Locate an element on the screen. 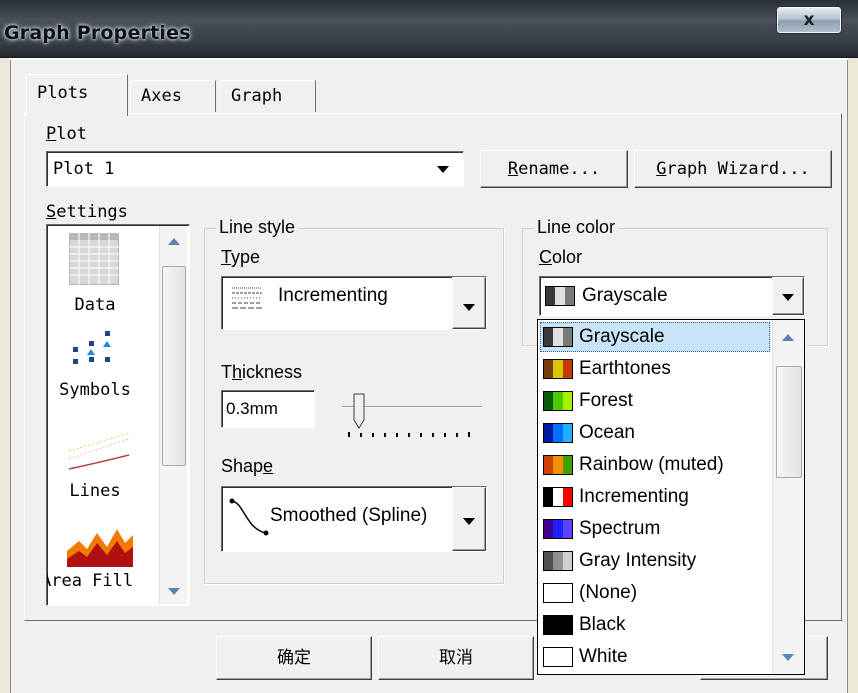  line-type-select: Incrementing is located at coordinates (354, 303).